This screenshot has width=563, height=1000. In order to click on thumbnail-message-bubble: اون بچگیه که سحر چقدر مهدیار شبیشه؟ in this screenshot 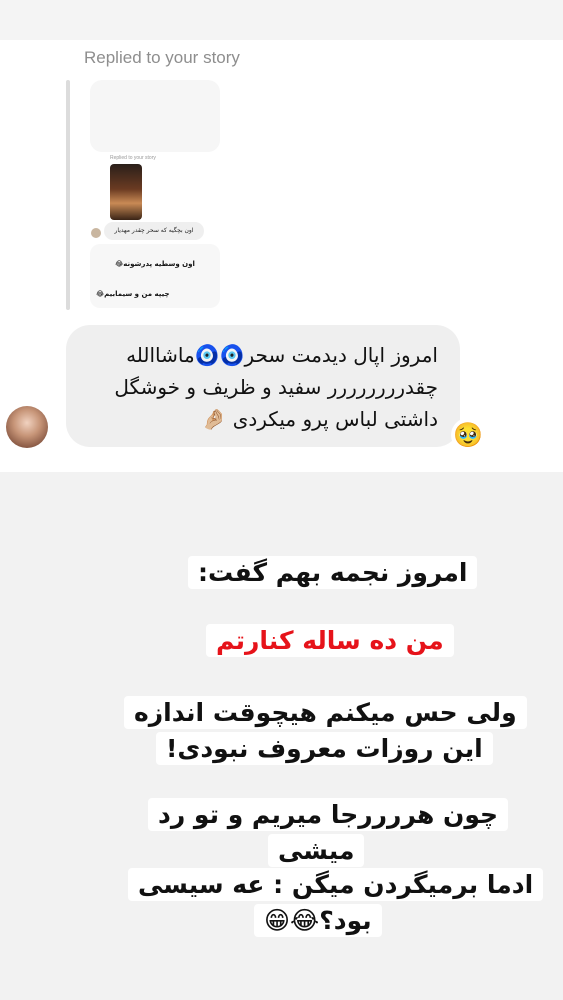, I will do `click(154, 237)`.